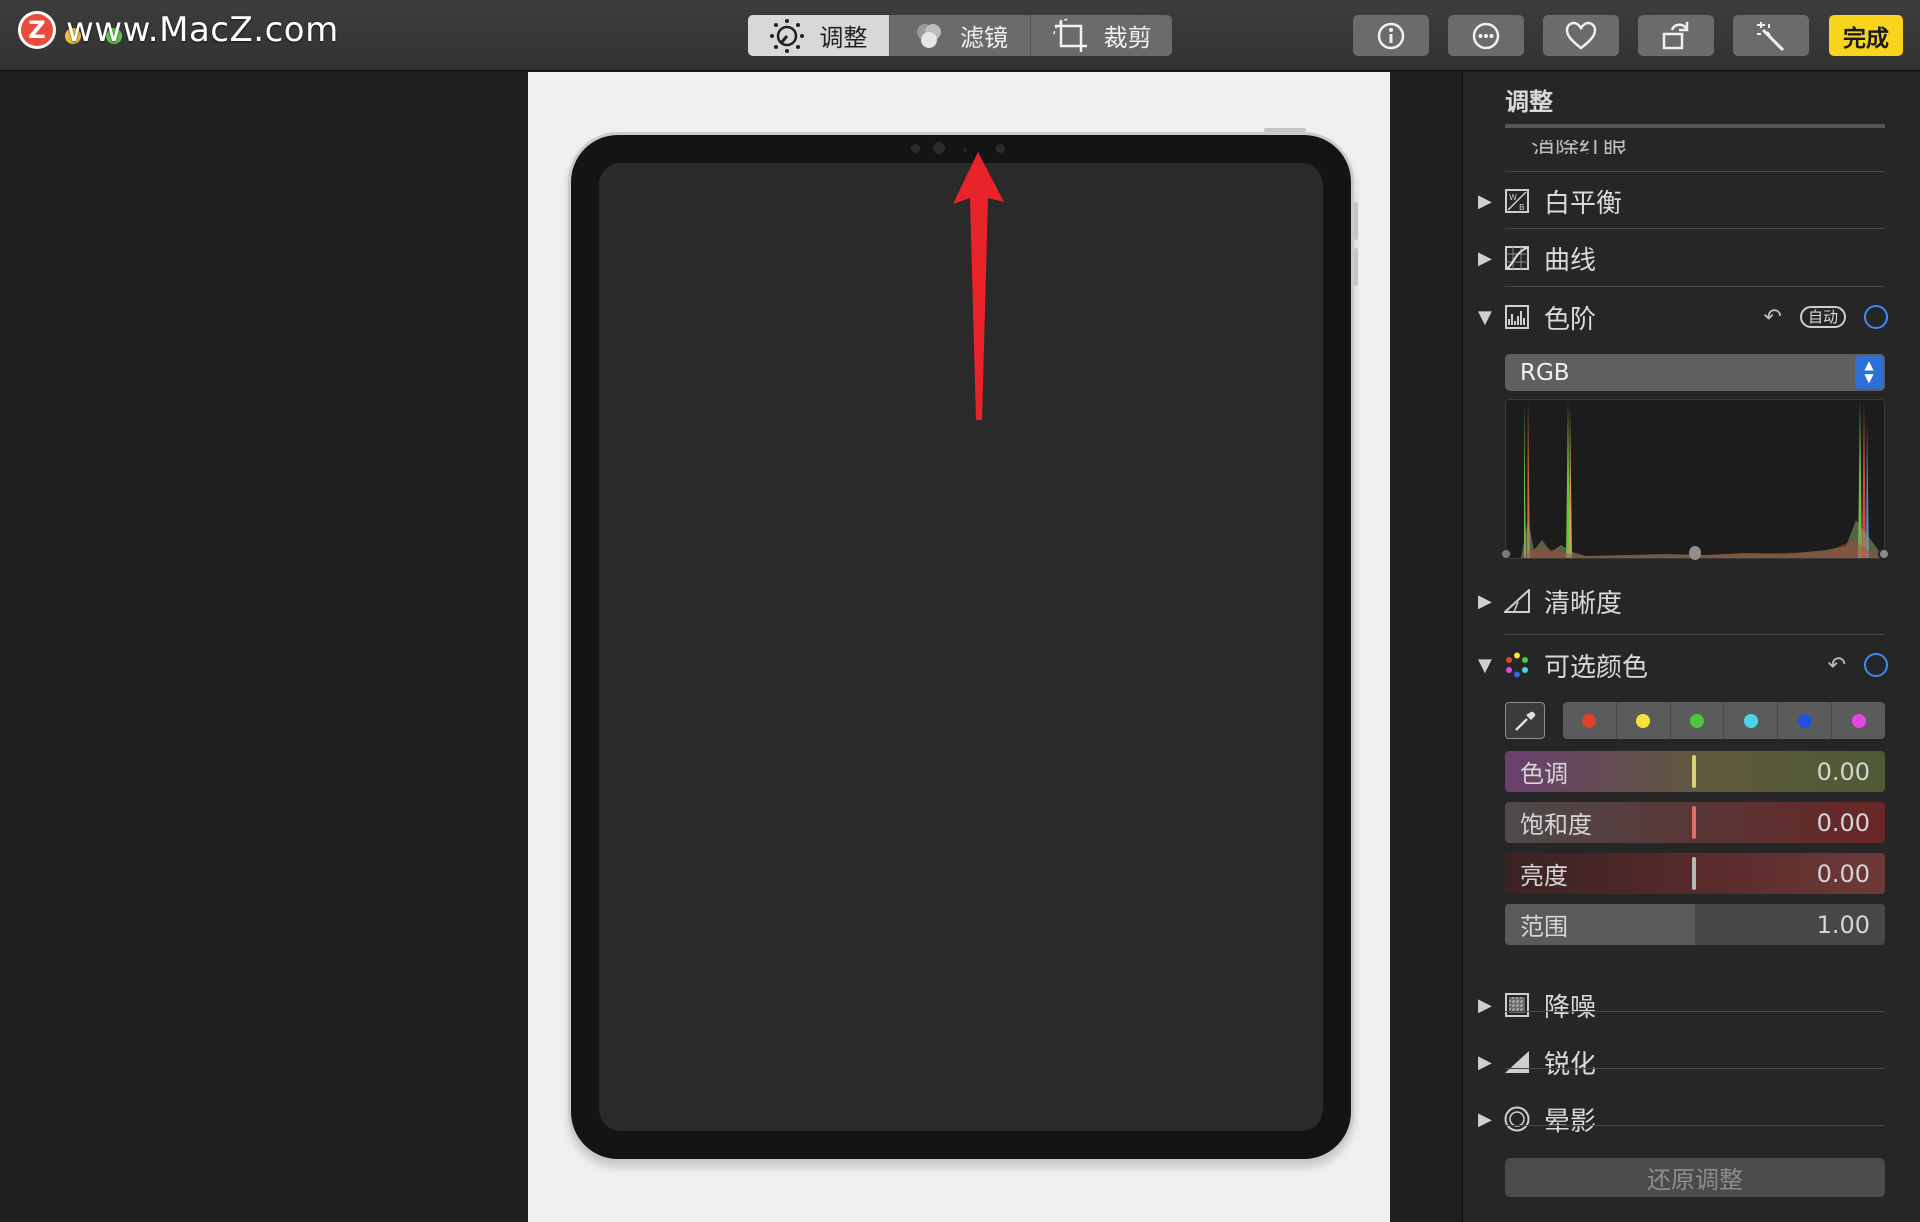 The image size is (1920, 1222). I want to click on levels-enable-toggle, so click(1876, 317).